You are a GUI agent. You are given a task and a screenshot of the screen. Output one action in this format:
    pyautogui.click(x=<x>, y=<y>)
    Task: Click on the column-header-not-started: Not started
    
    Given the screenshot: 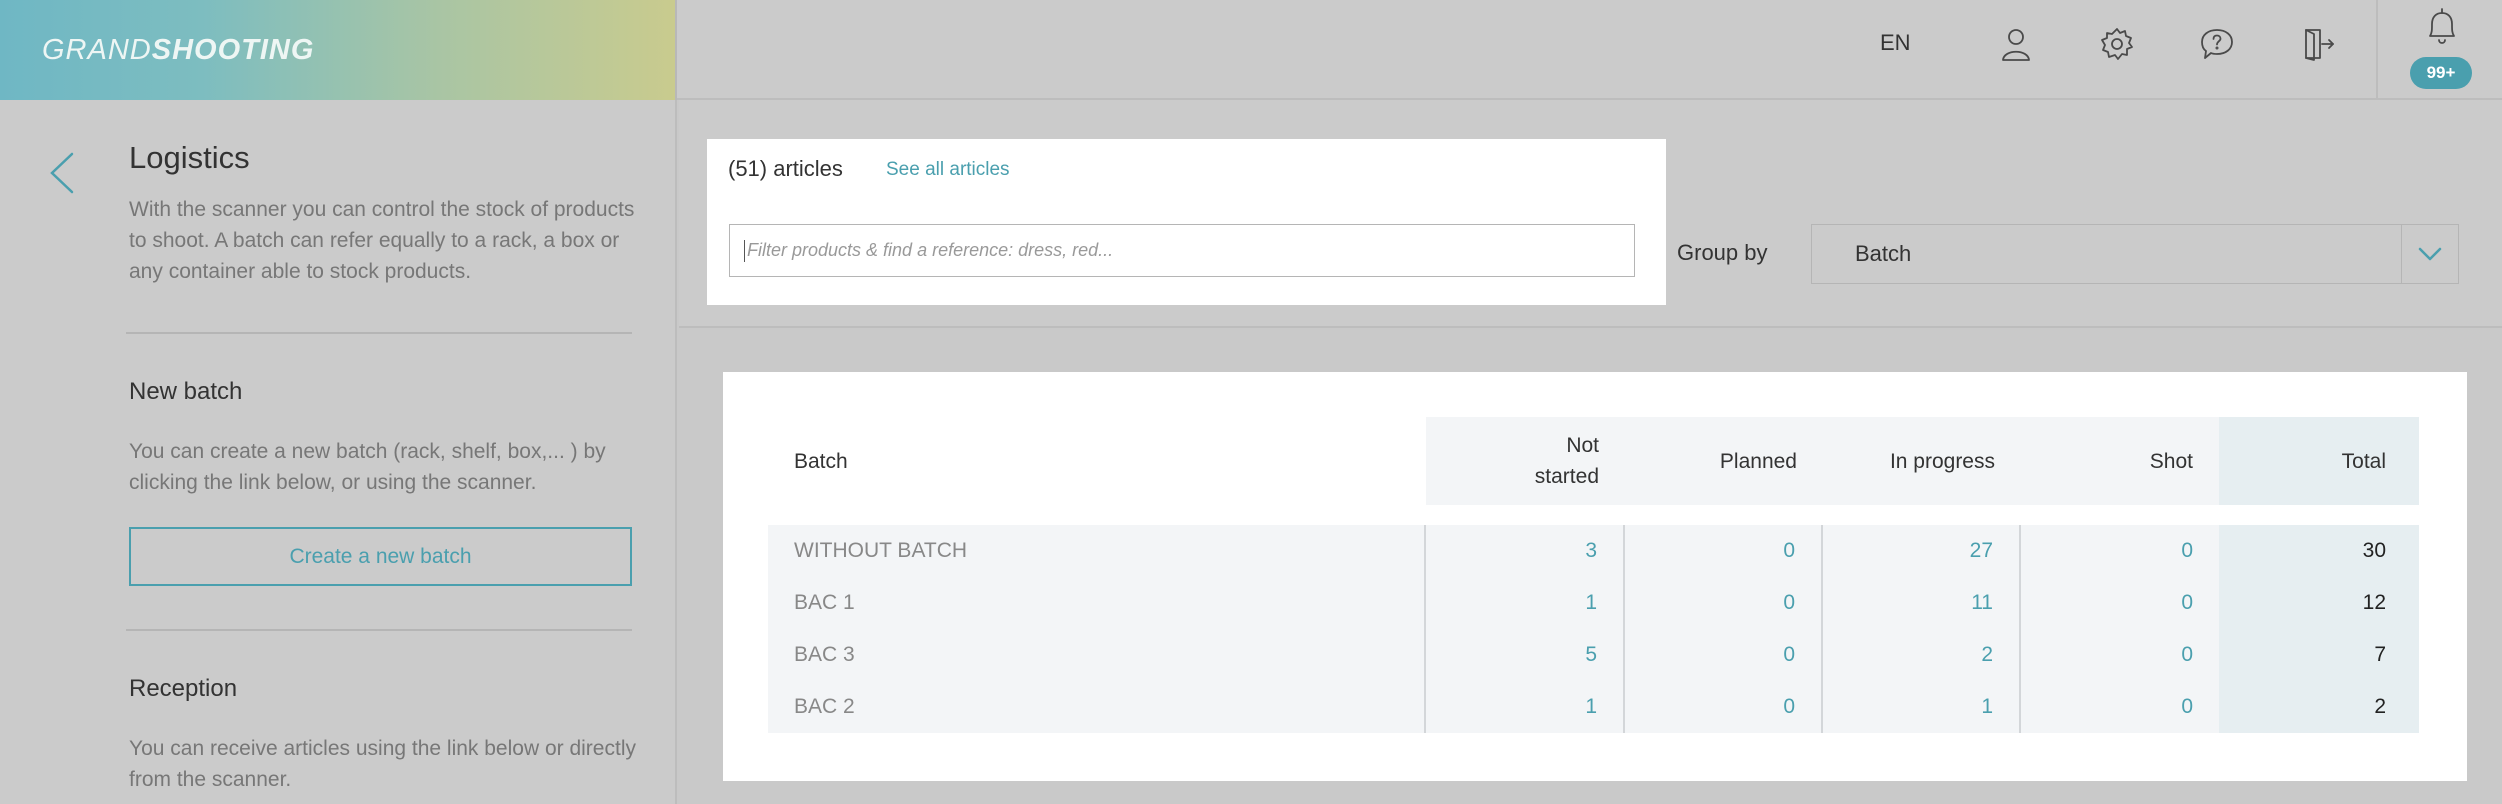 What is the action you would take?
    pyautogui.click(x=1525, y=461)
    